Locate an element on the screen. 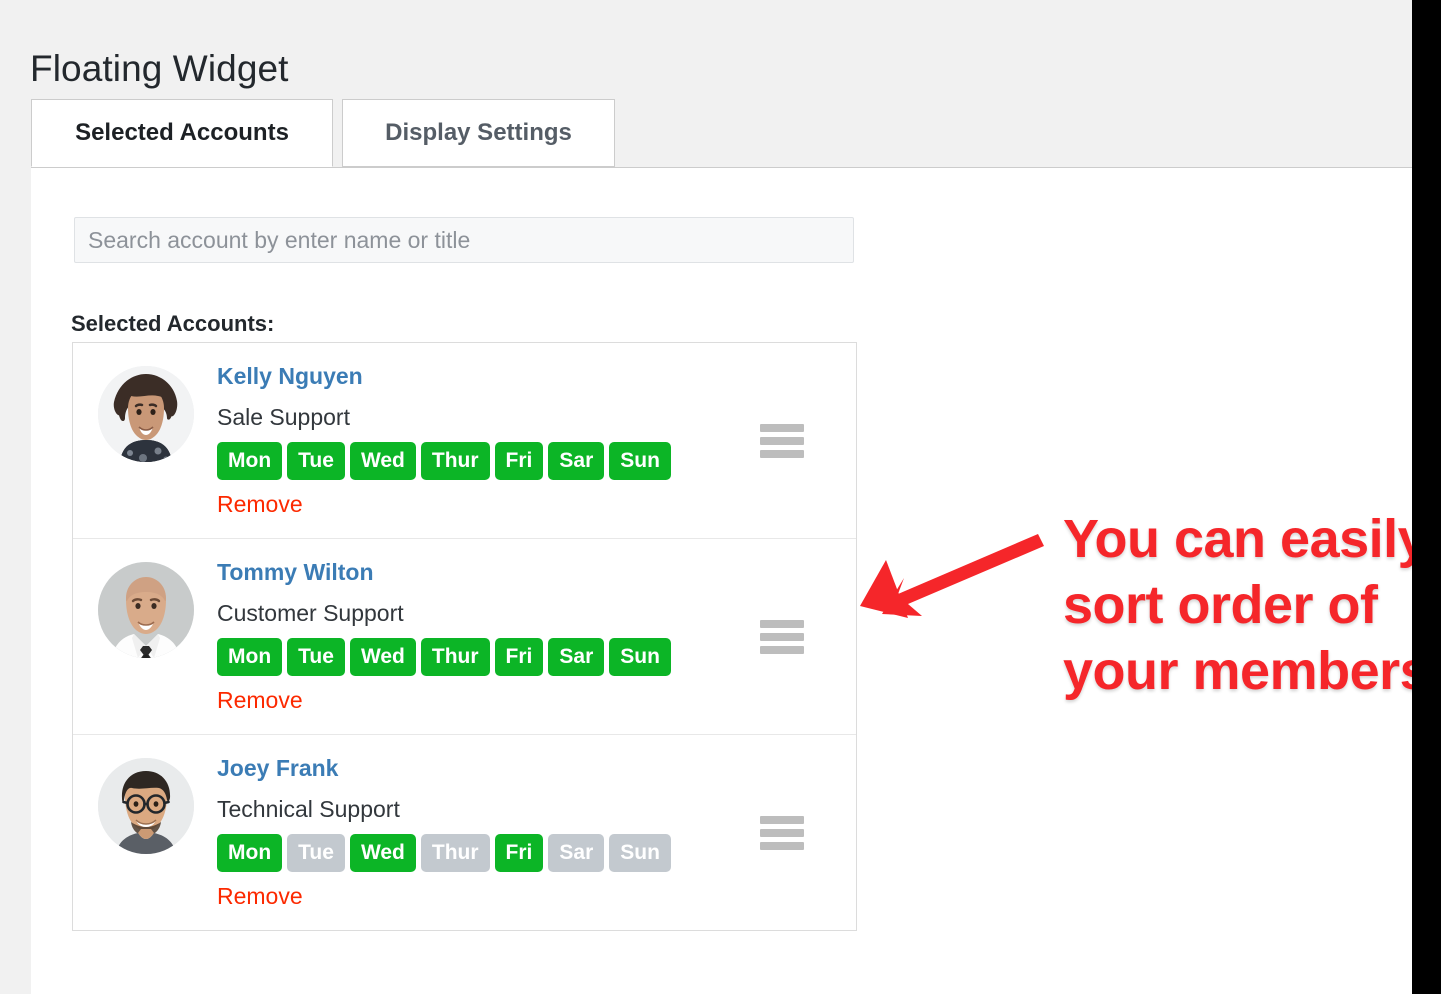 This screenshot has width=1441, height=994. account-job-title: Technical Support is located at coordinates (308, 809).